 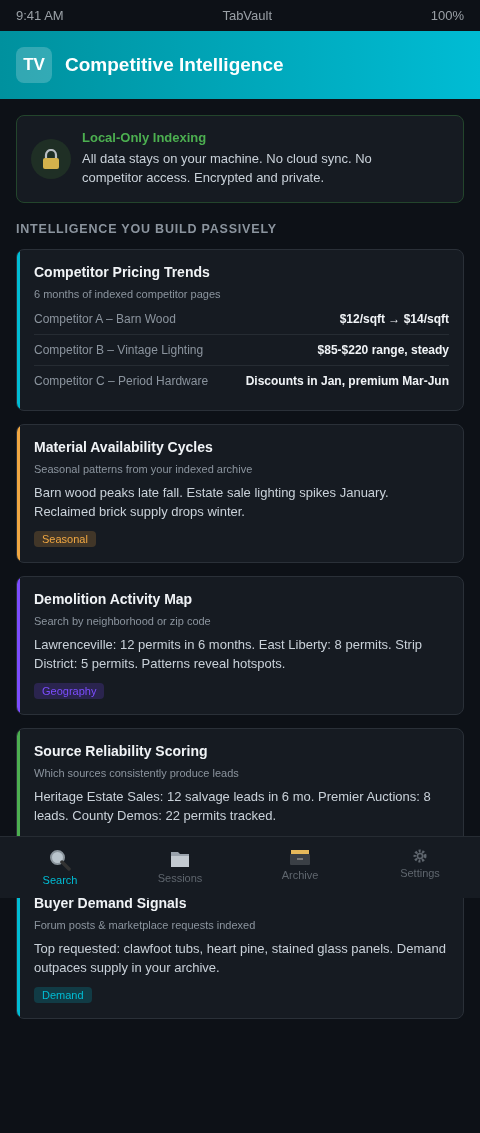 I want to click on card-subtitle: Forum posts & marketplace requests indexed, so click(x=145, y=925).